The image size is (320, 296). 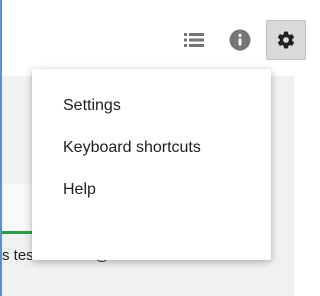 What do you see at coordinates (151, 148) in the screenshot?
I see `menu-item-keyboard-shortcuts: Keyboard shortcuts` at bounding box center [151, 148].